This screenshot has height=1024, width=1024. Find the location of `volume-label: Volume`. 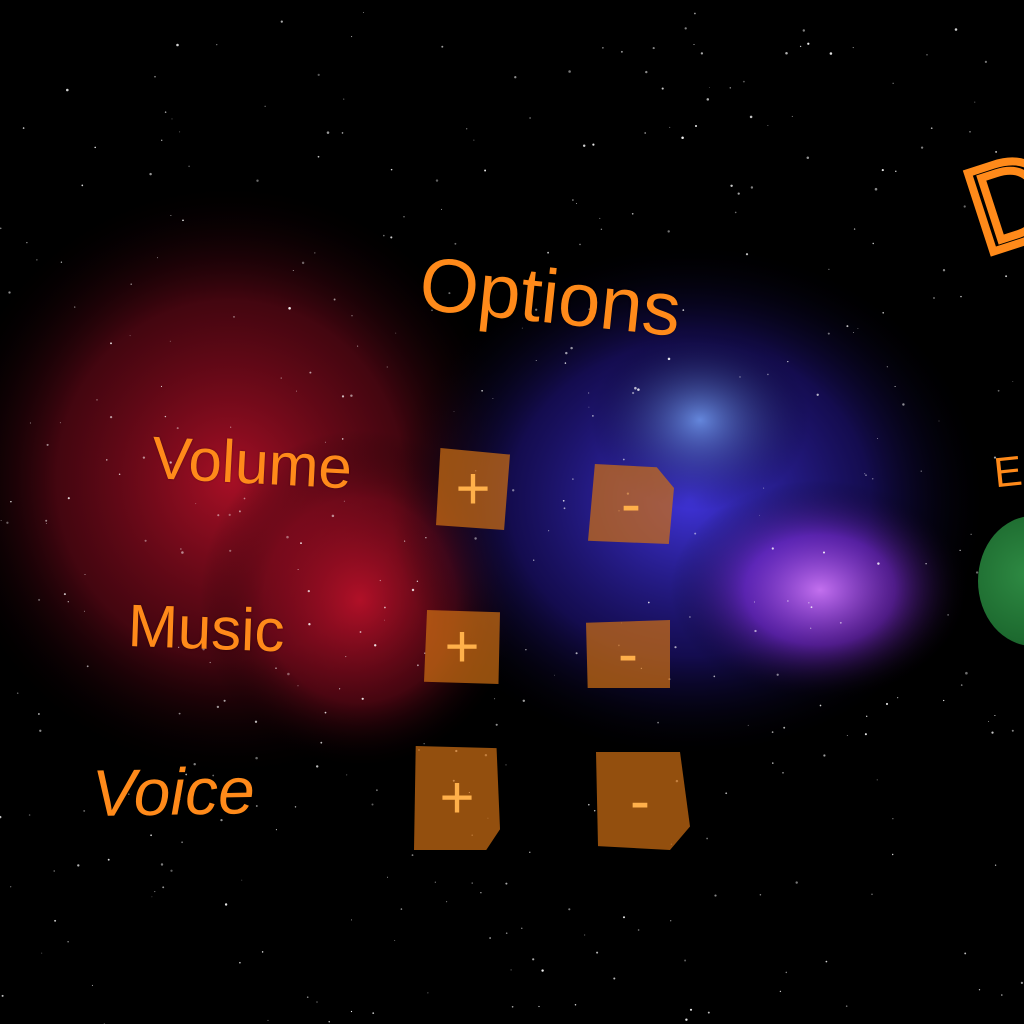

volume-label: Volume is located at coordinates (252, 463).